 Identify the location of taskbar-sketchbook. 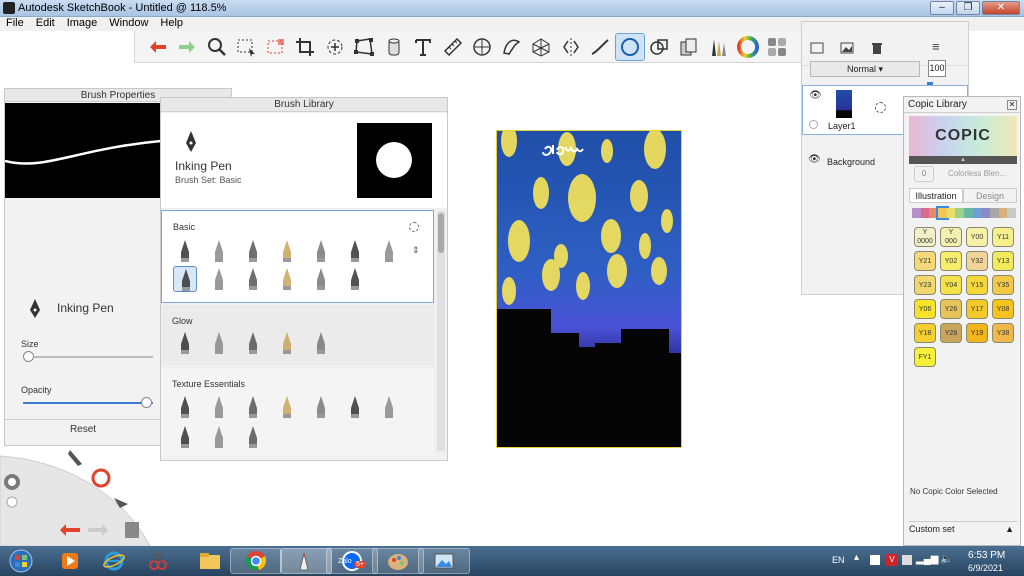
(306, 561).